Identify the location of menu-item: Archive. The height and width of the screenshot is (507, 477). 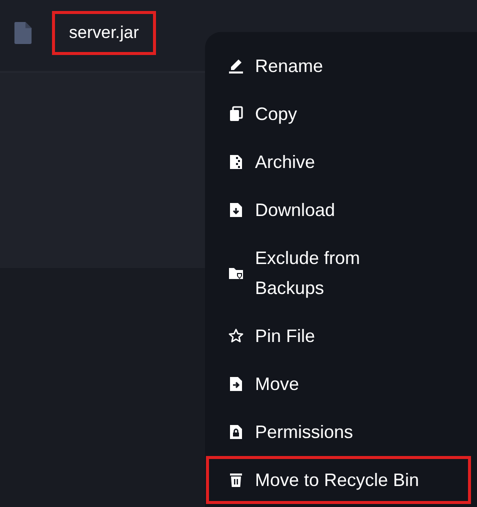
(338, 162).